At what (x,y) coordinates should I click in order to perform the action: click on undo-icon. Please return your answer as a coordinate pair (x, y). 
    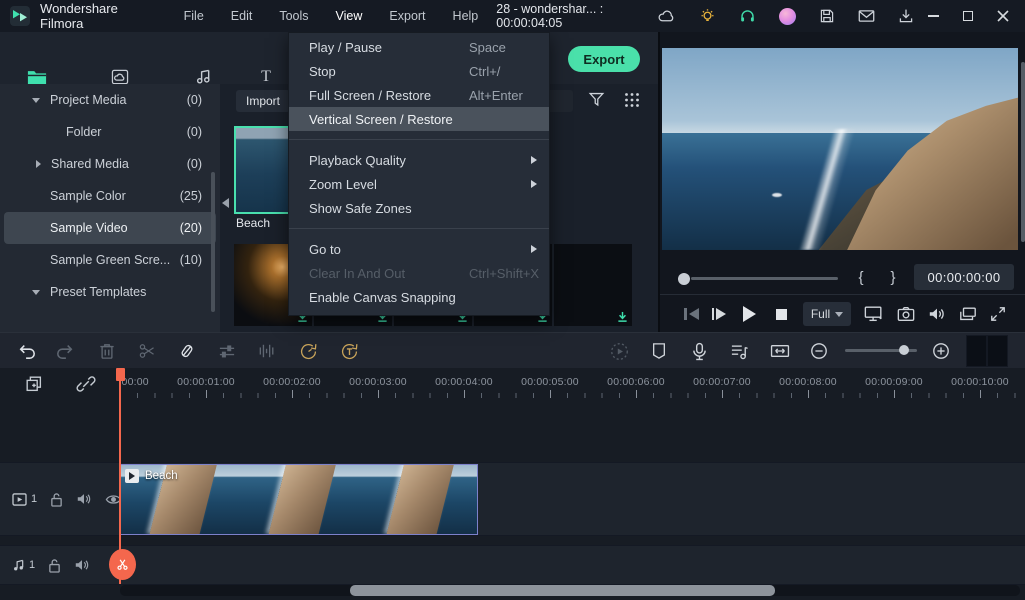
    Looking at the image, I should click on (27, 351).